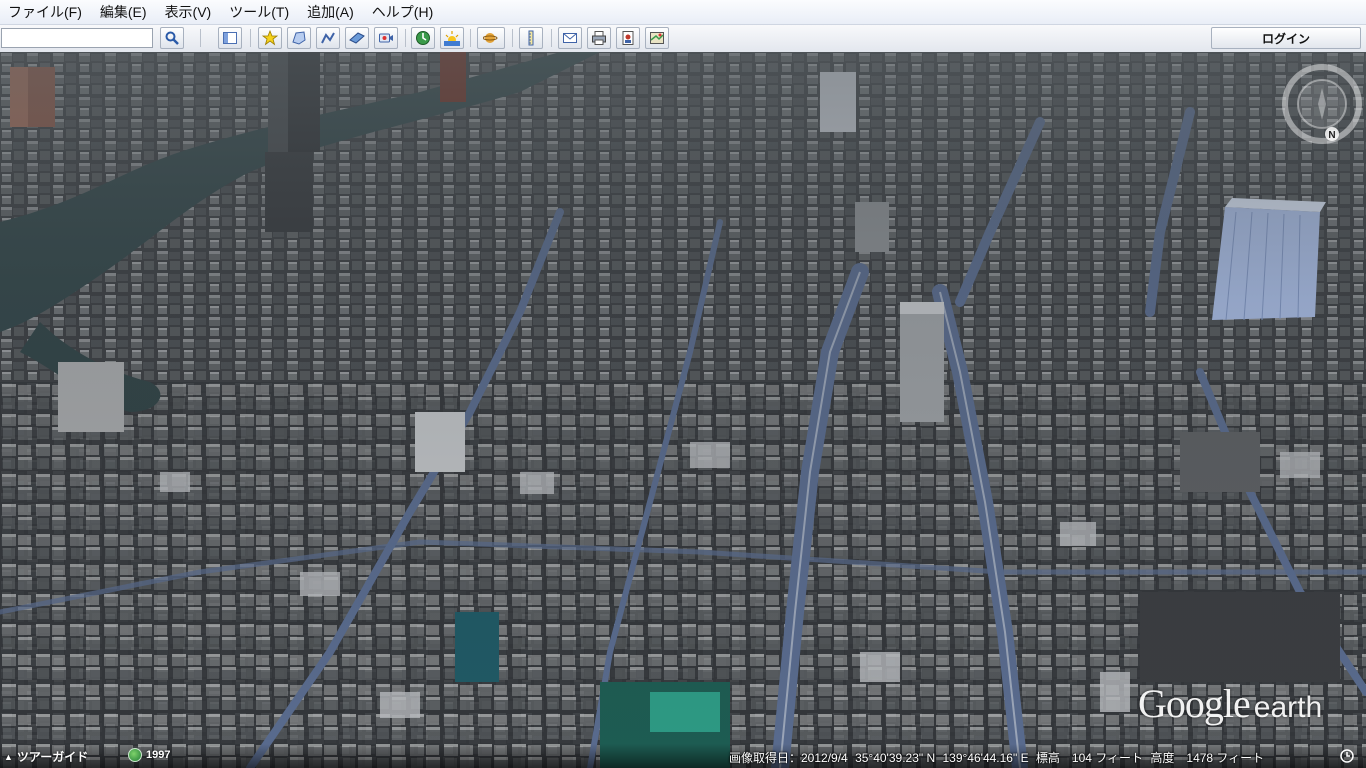  I want to click on add-placemark-icon, so click(270, 38).